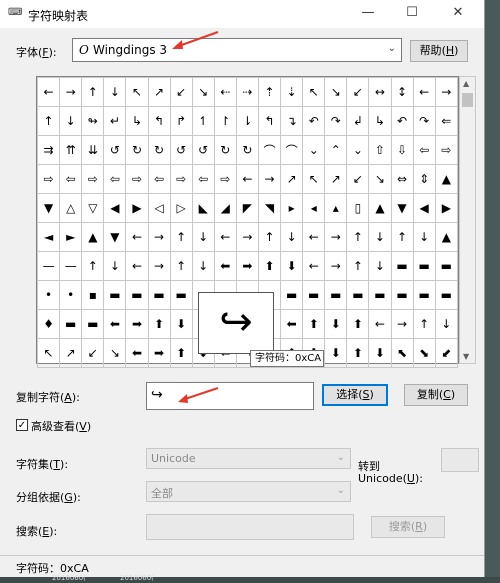 This screenshot has width=500, height=583. What do you see at coordinates (237, 50) in the screenshot?
I see `font-select: O Wingdings 3 ⌄` at bounding box center [237, 50].